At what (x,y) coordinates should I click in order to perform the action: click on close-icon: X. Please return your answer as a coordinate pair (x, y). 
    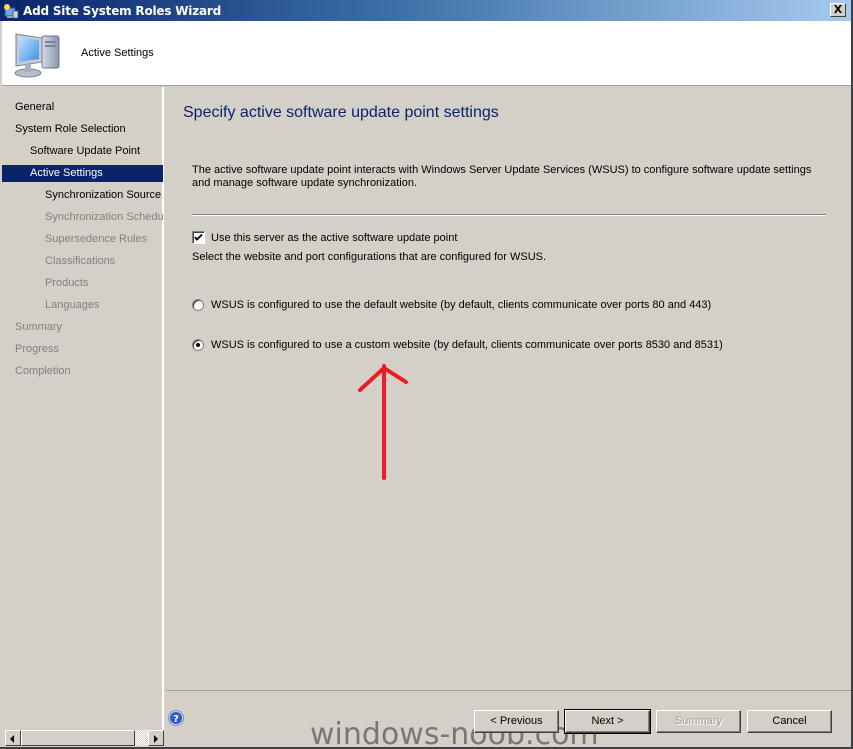
    Looking at the image, I should click on (838, 9).